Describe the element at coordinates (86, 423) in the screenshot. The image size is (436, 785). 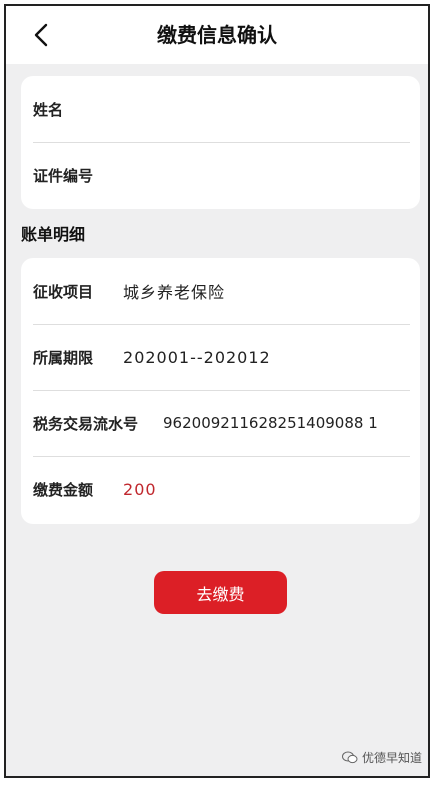
I see `serial-number-label: 税务交易流水号` at that location.